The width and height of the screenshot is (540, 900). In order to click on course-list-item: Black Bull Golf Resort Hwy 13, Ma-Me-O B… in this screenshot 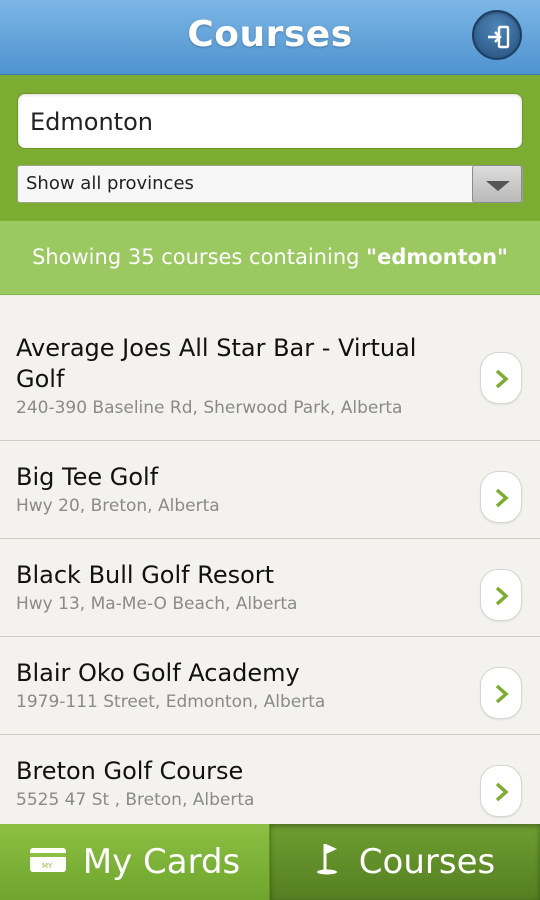, I will do `click(270, 588)`.